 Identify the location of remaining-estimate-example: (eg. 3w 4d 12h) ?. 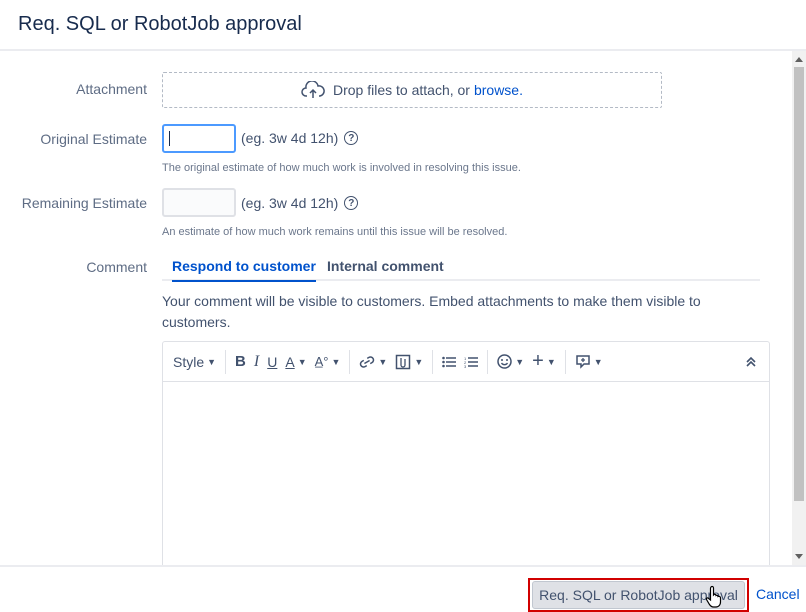
(300, 203).